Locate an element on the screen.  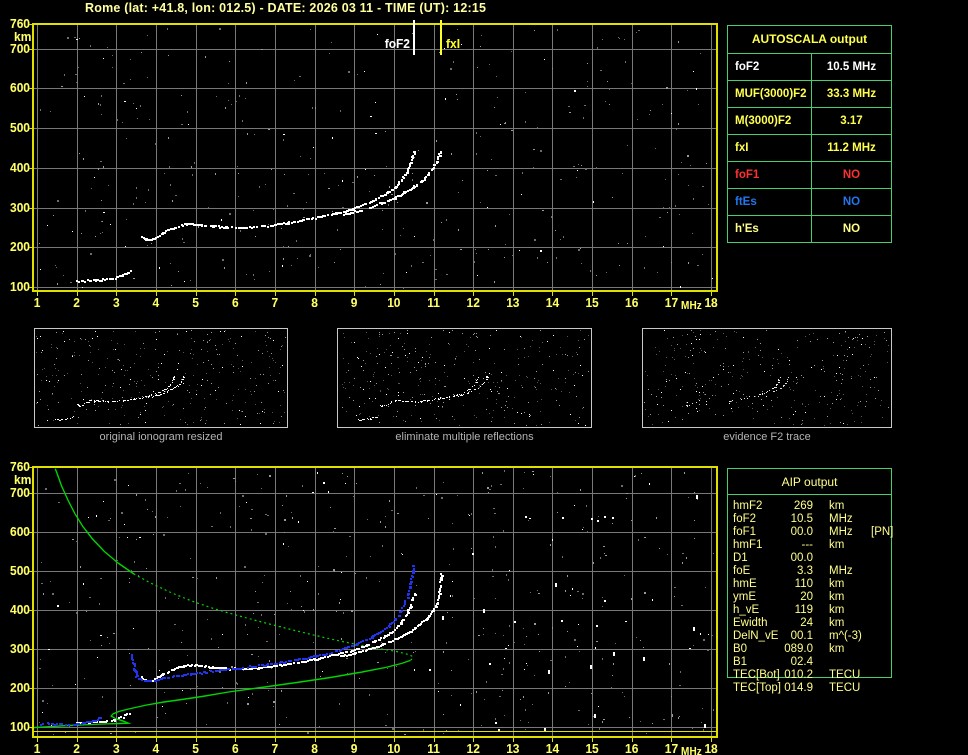
aip-label-foF2: foF2 is located at coordinates (745, 519).